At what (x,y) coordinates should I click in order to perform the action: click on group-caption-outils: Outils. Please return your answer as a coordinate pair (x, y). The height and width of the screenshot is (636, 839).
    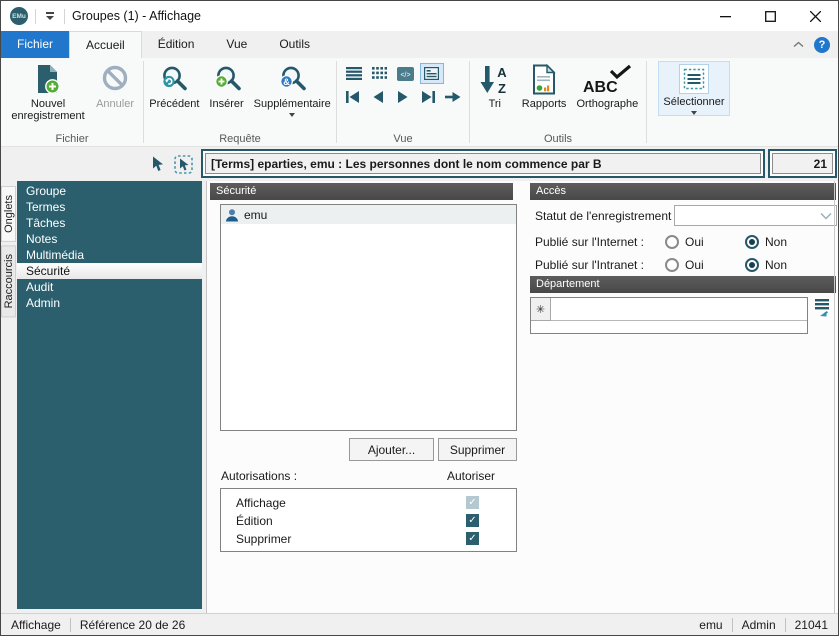
    Looking at the image, I should click on (558, 139).